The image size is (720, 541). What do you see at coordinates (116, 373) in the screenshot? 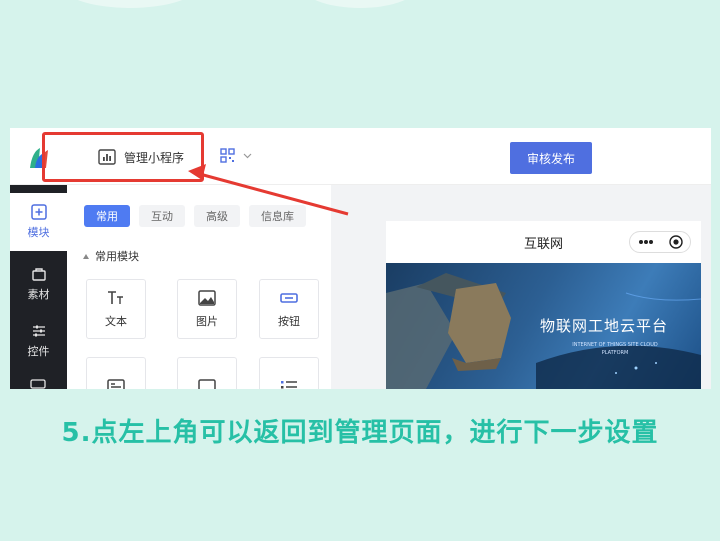
I see `widget-list` at bounding box center [116, 373].